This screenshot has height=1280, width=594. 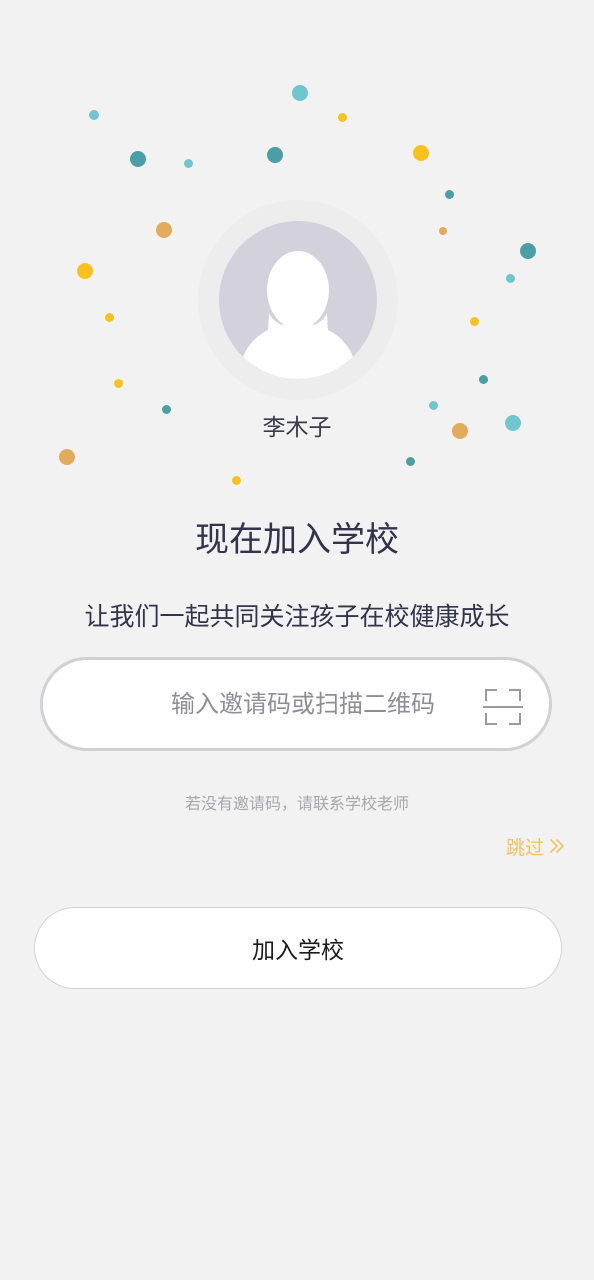 What do you see at coordinates (296, 803) in the screenshot?
I see `invite-hint: 若没有邀请码，请联系学校老师` at bounding box center [296, 803].